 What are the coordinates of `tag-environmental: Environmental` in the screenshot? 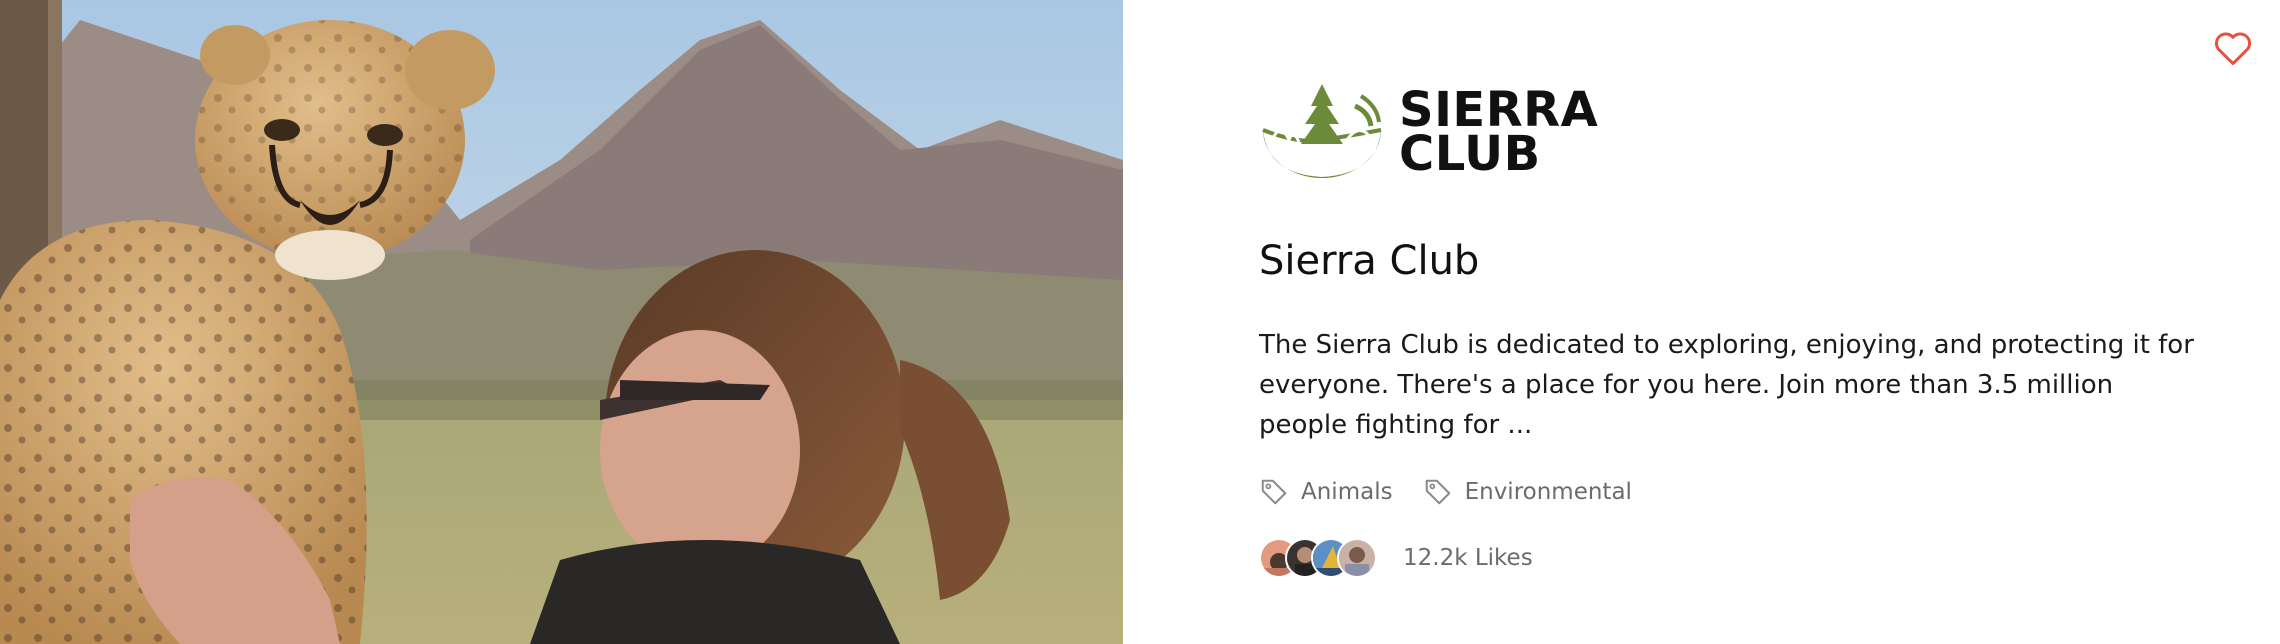 It's located at (1527, 492).